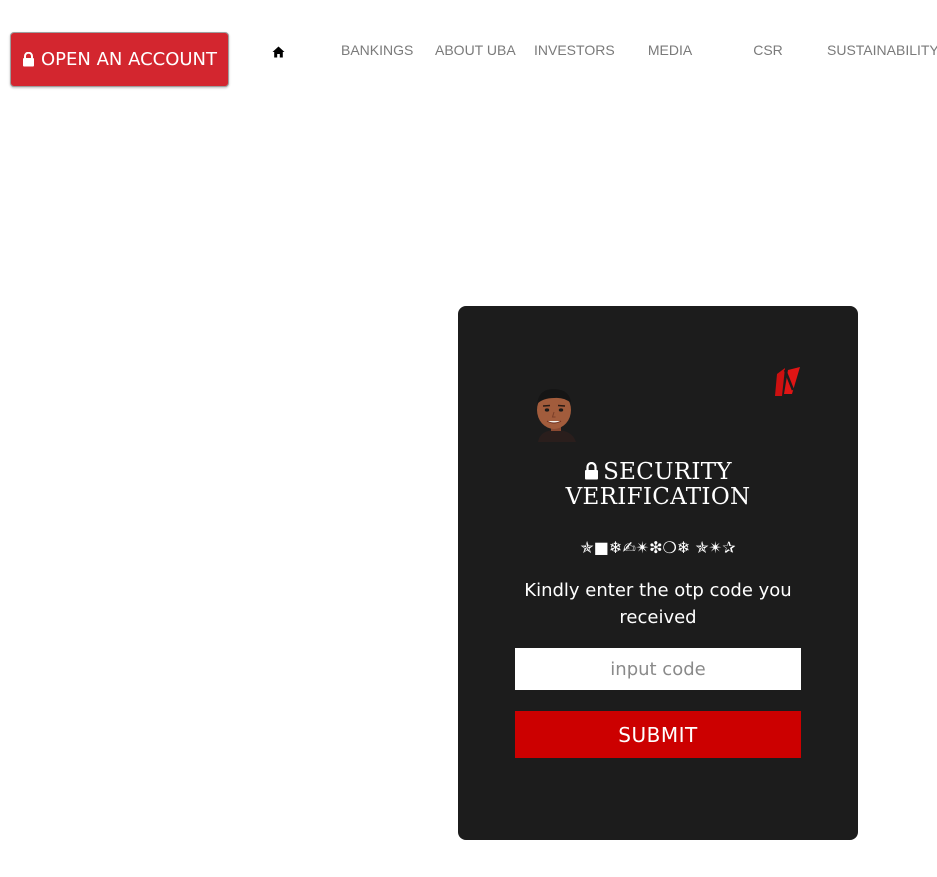 This screenshot has height=877, width=937. Describe the element at coordinates (377, 52) in the screenshot. I see `nav-item-bankings: BANKINGS` at that location.